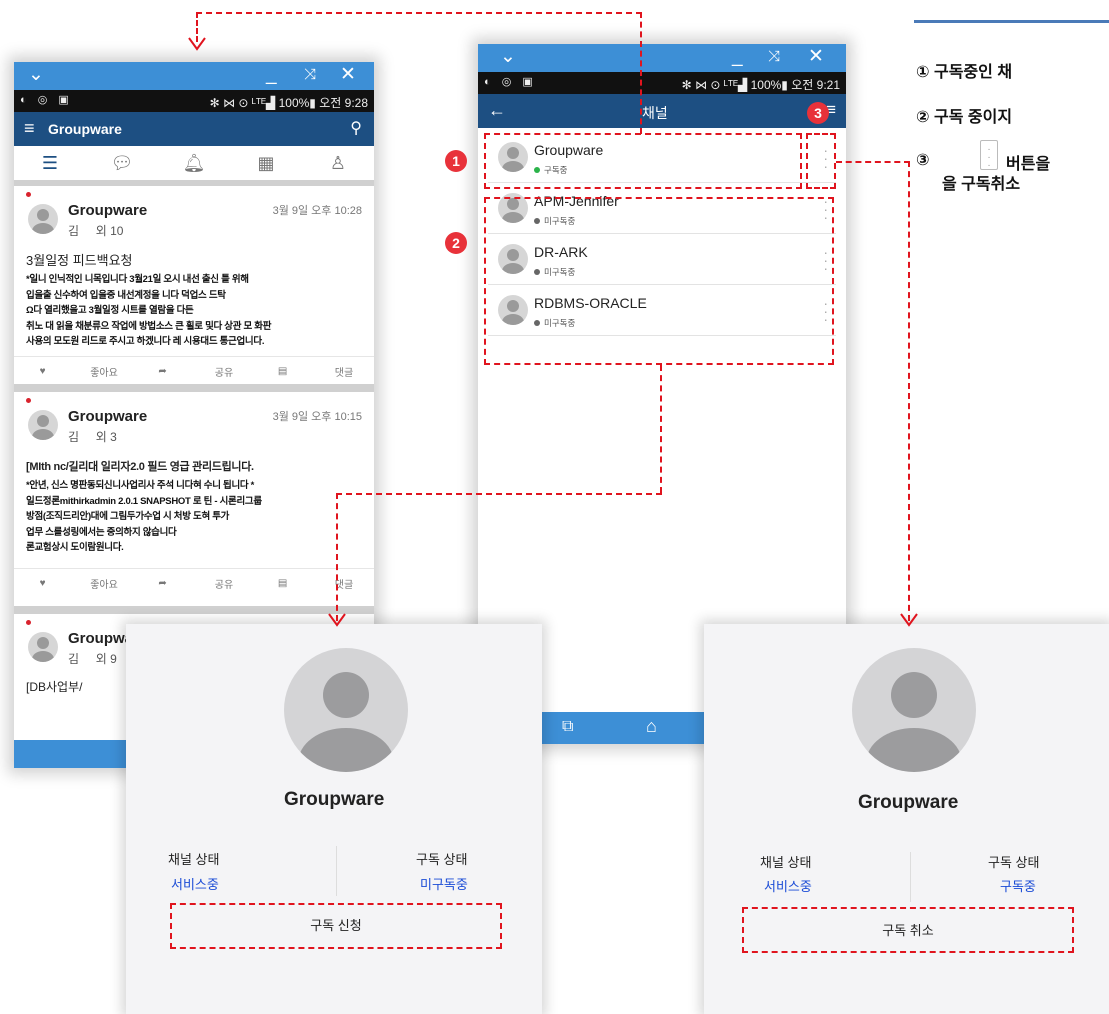 The width and height of the screenshot is (1109, 1014). Describe the element at coordinates (224, 585) in the screenshot. I see `share-label: 공유` at that location.